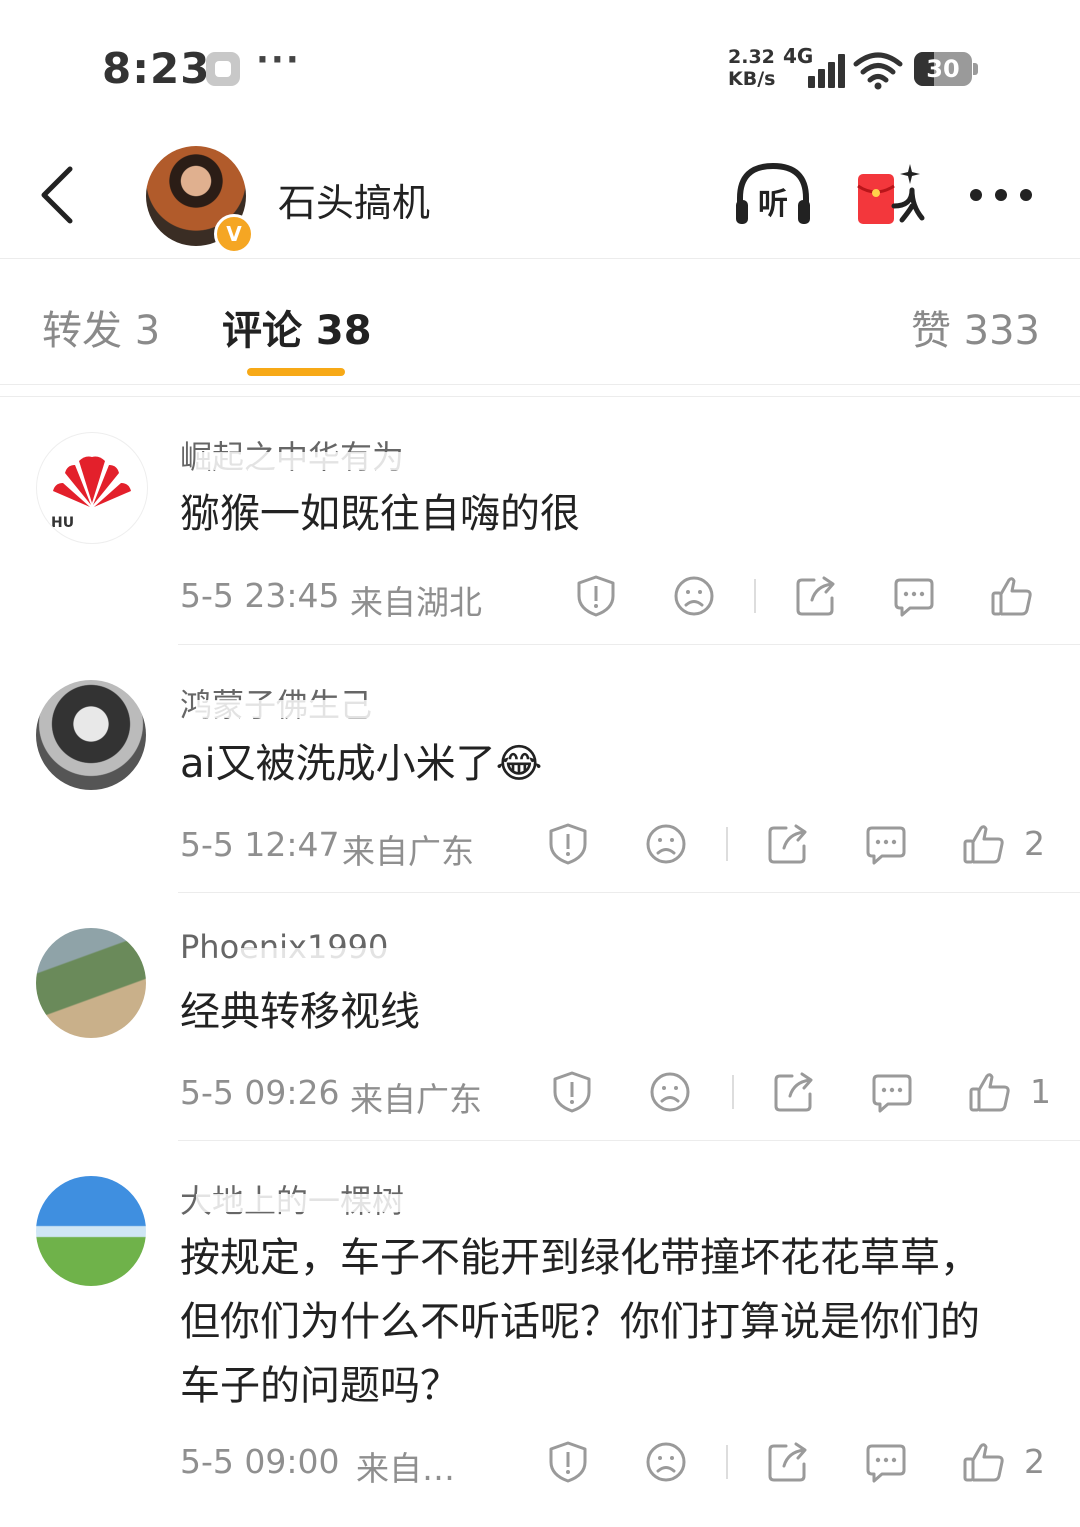  I want to click on svg-text: HU, so click(62, 523).